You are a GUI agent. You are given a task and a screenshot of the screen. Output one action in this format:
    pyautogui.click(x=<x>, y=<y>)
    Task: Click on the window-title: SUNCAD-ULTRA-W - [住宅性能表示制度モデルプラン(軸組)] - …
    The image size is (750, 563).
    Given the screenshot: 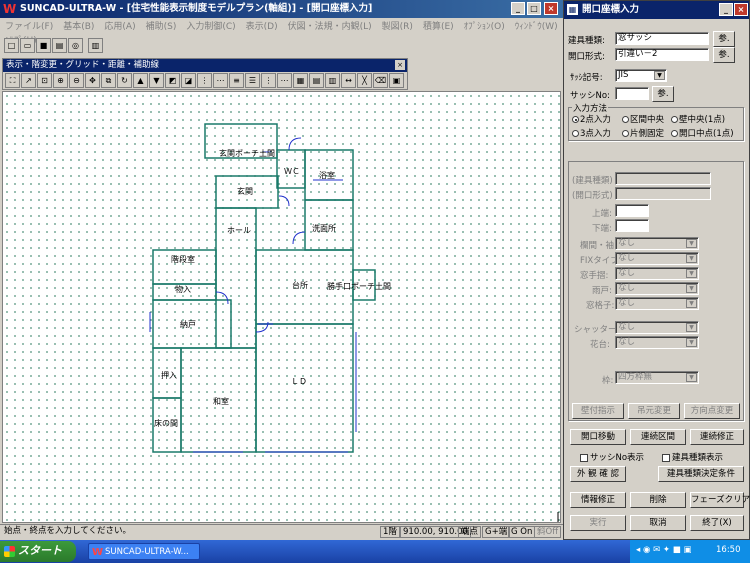 What is the action you would take?
    pyautogui.click(x=196, y=8)
    